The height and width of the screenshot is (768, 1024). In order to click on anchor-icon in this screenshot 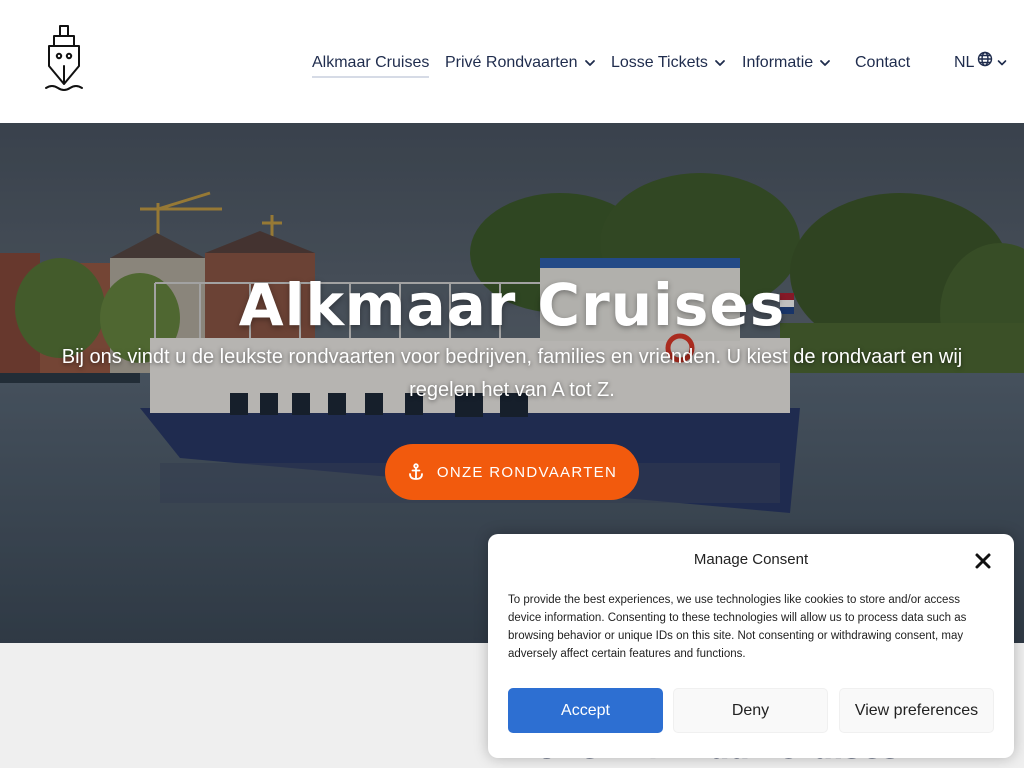, I will do `click(416, 472)`.